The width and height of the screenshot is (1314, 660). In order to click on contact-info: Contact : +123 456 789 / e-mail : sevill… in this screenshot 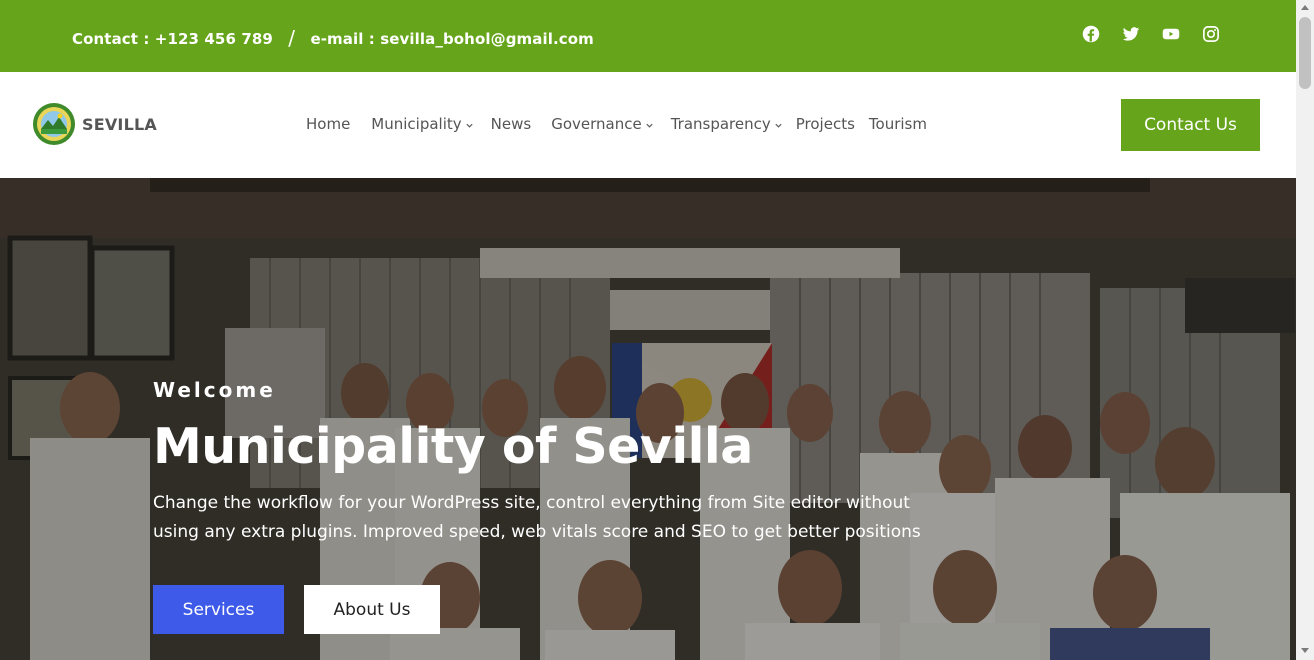, I will do `click(333, 37)`.